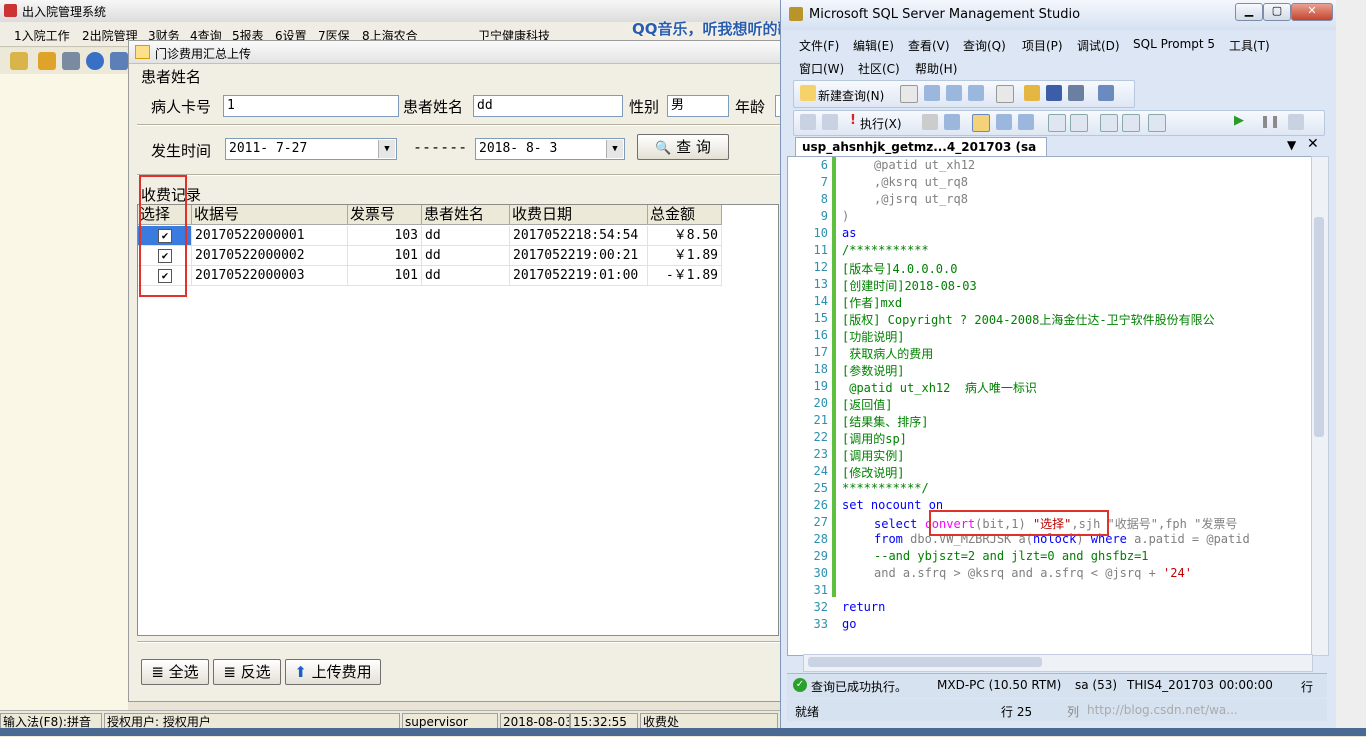 This screenshot has height=737, width=1366. I want to click on results-grid-icon, so click(981, 123).